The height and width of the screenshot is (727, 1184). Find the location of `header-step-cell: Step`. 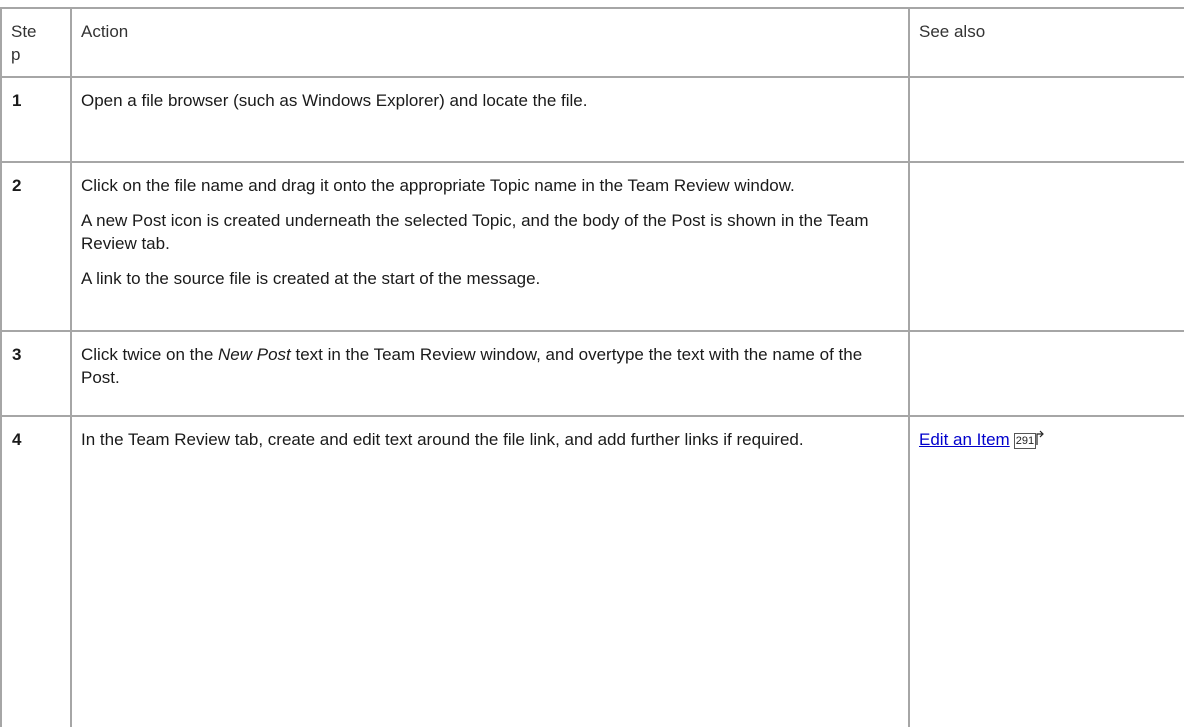

header-step-cell: Step is located at coordinates (36, 42).